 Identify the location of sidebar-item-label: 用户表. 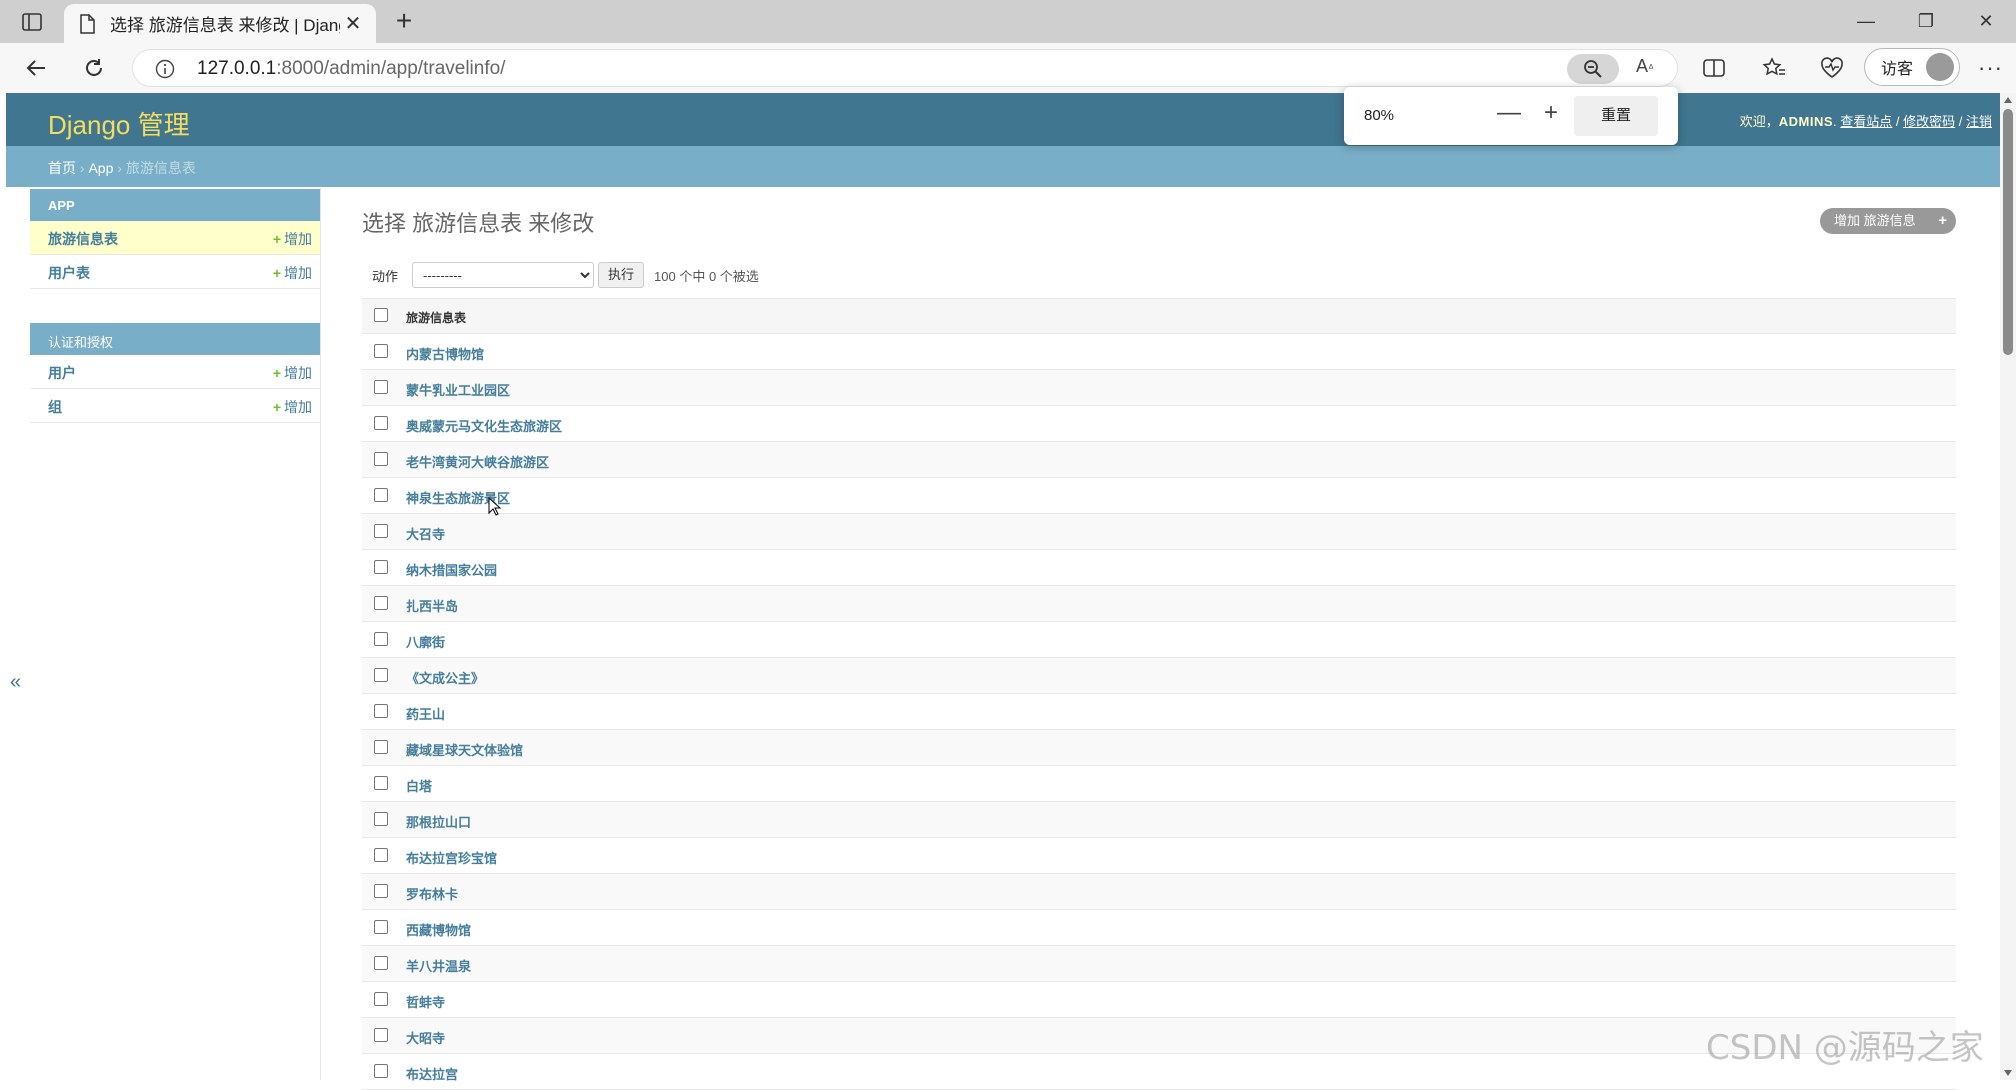
(69, 273).